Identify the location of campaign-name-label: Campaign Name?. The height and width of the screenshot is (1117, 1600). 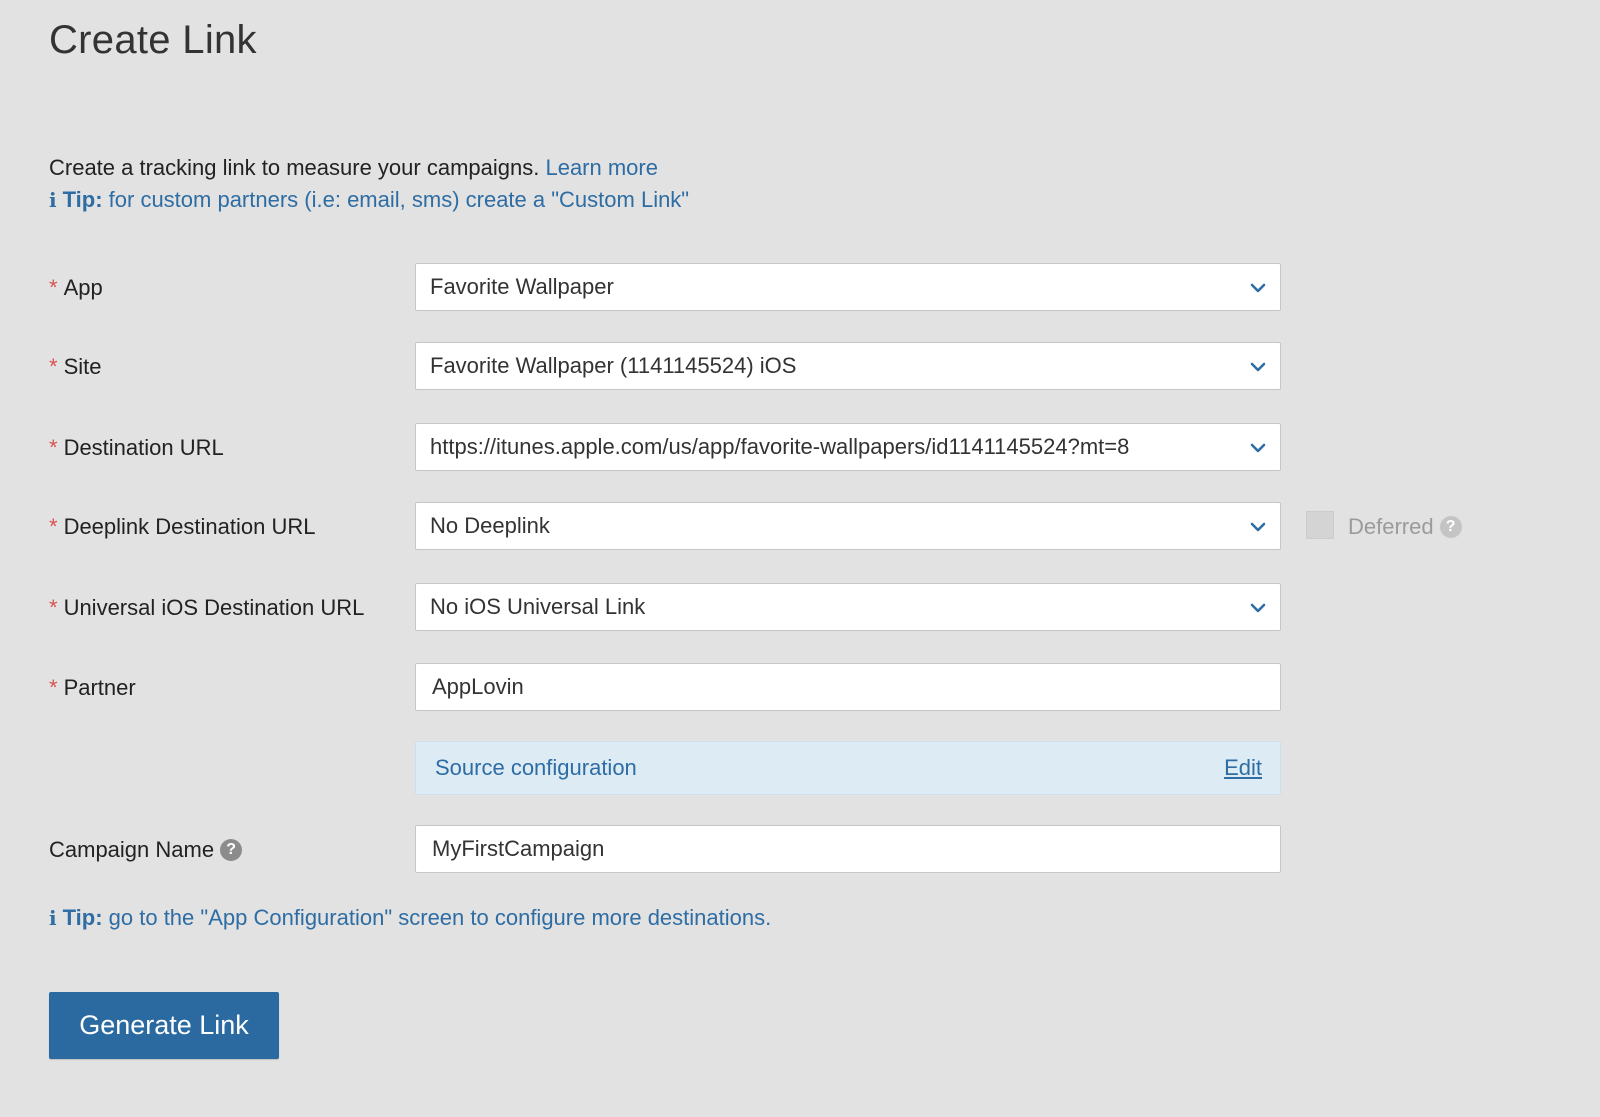
(146, 850).